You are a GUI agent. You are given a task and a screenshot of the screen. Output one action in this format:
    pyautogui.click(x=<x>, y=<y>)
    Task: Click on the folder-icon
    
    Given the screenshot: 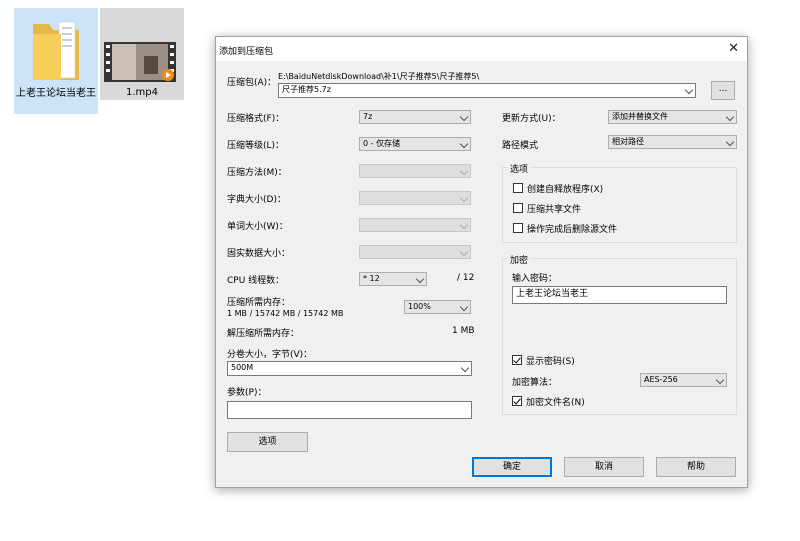 What is the action you would take?
    pyautogui.click(x=56, y=50)
    